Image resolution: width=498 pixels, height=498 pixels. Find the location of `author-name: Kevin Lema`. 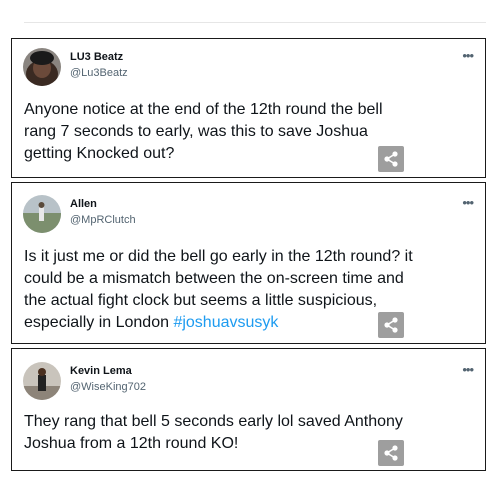

author-name: Kevin Lema is located at coordinates (101, 371).